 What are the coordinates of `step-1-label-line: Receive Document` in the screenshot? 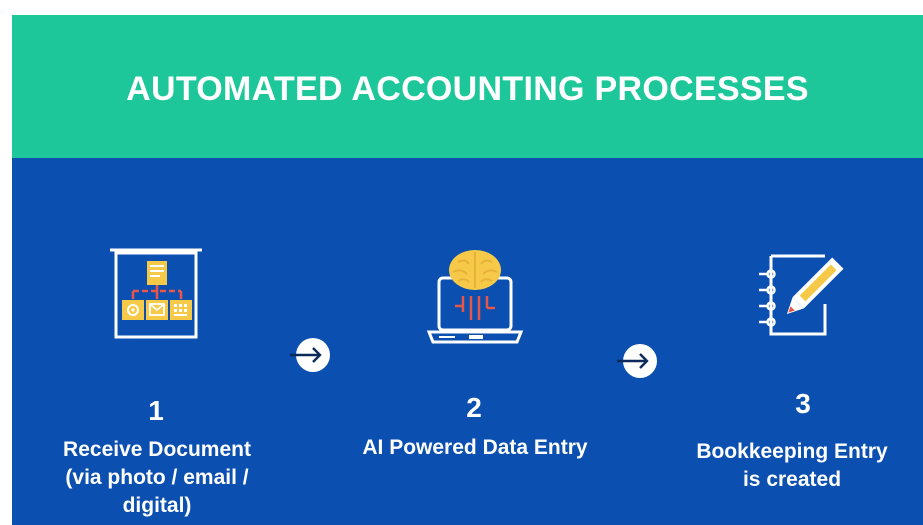 It's located at (157, 449).